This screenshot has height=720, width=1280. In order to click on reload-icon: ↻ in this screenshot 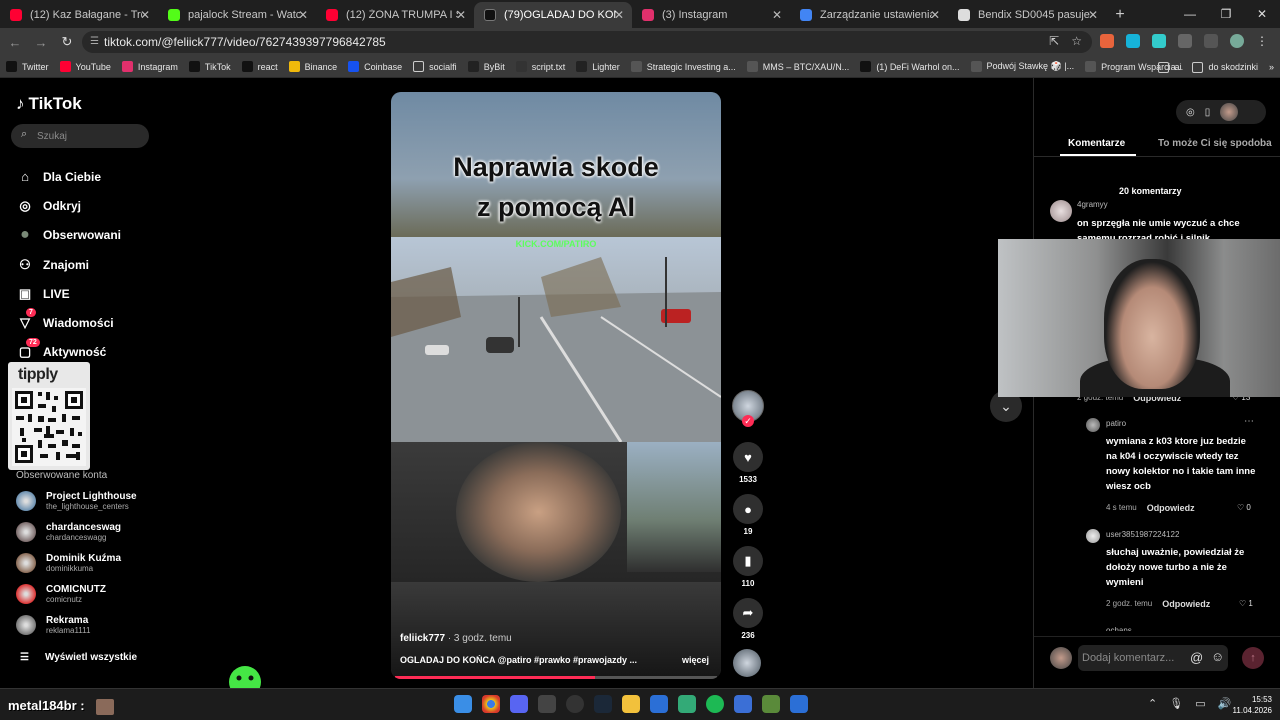, I will do `click(67, 42)`.